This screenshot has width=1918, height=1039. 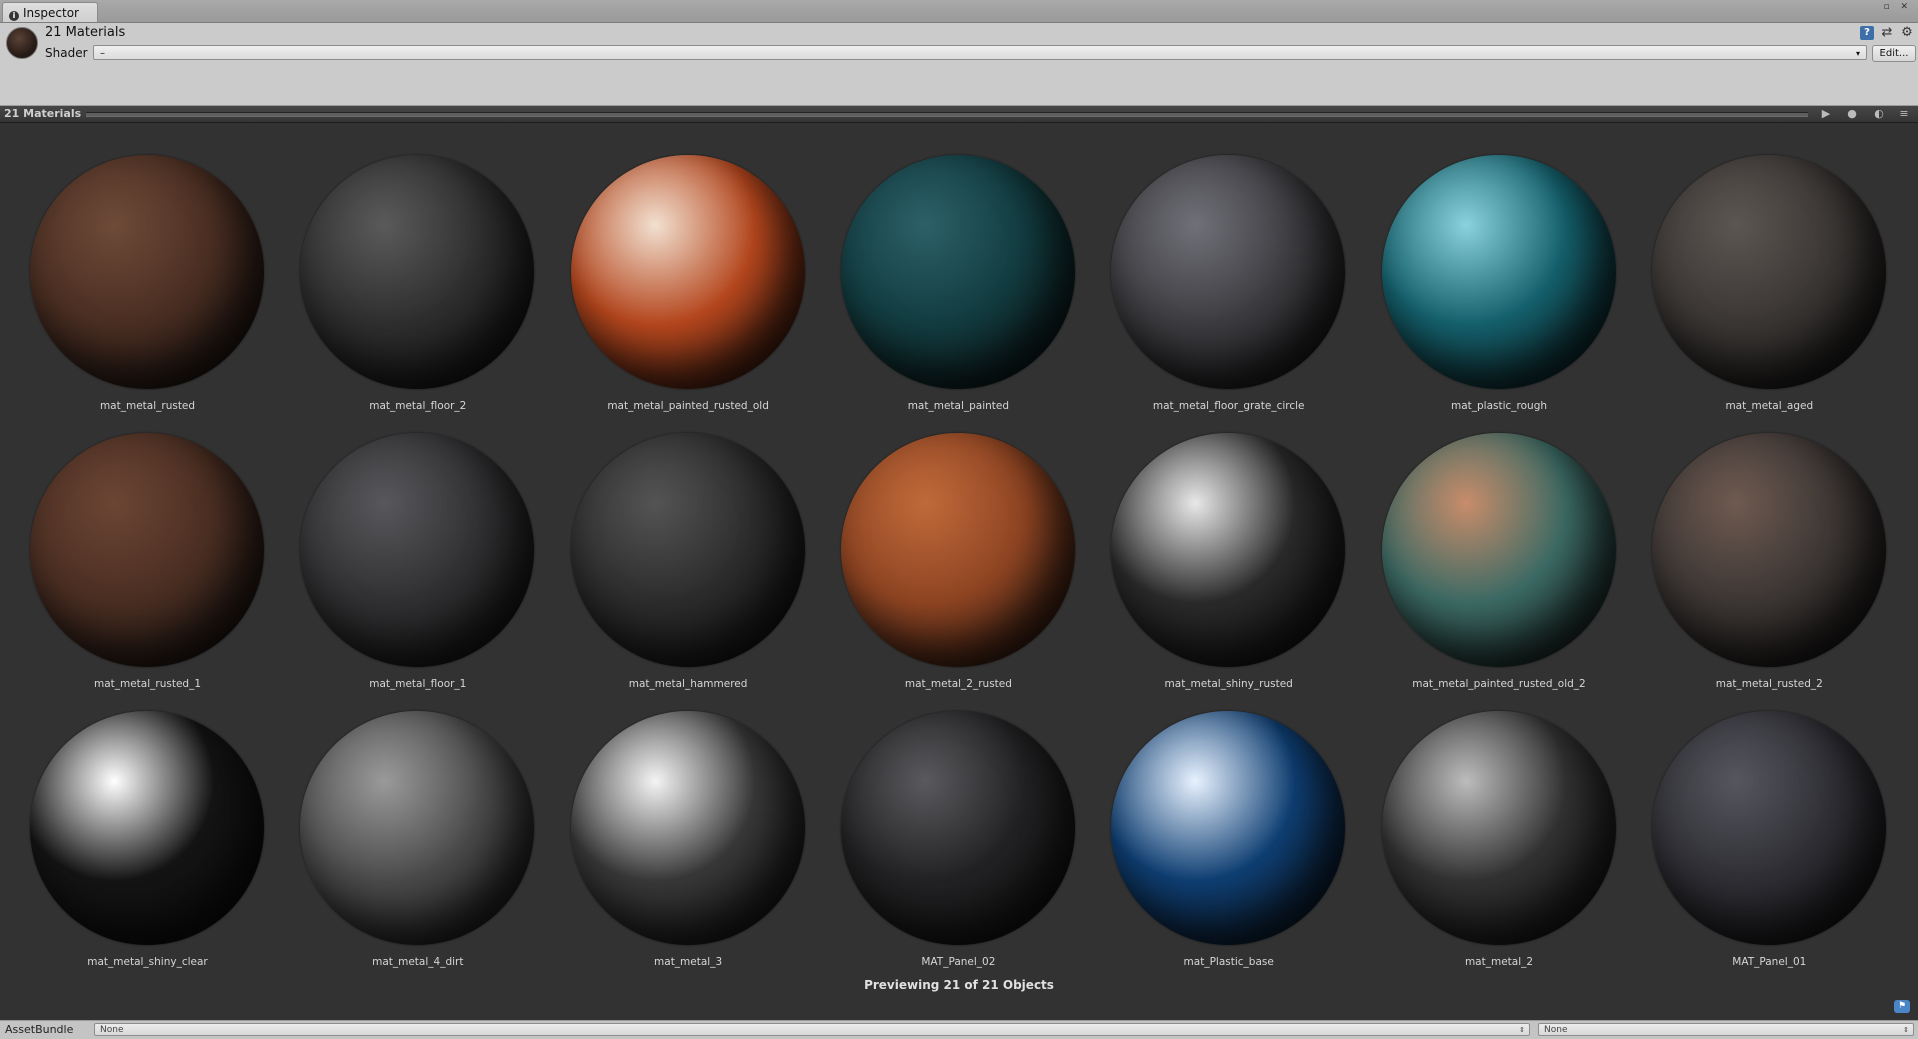 I want to click on material-tile: mat_plastic_rough, so click(x=1487, y=267).